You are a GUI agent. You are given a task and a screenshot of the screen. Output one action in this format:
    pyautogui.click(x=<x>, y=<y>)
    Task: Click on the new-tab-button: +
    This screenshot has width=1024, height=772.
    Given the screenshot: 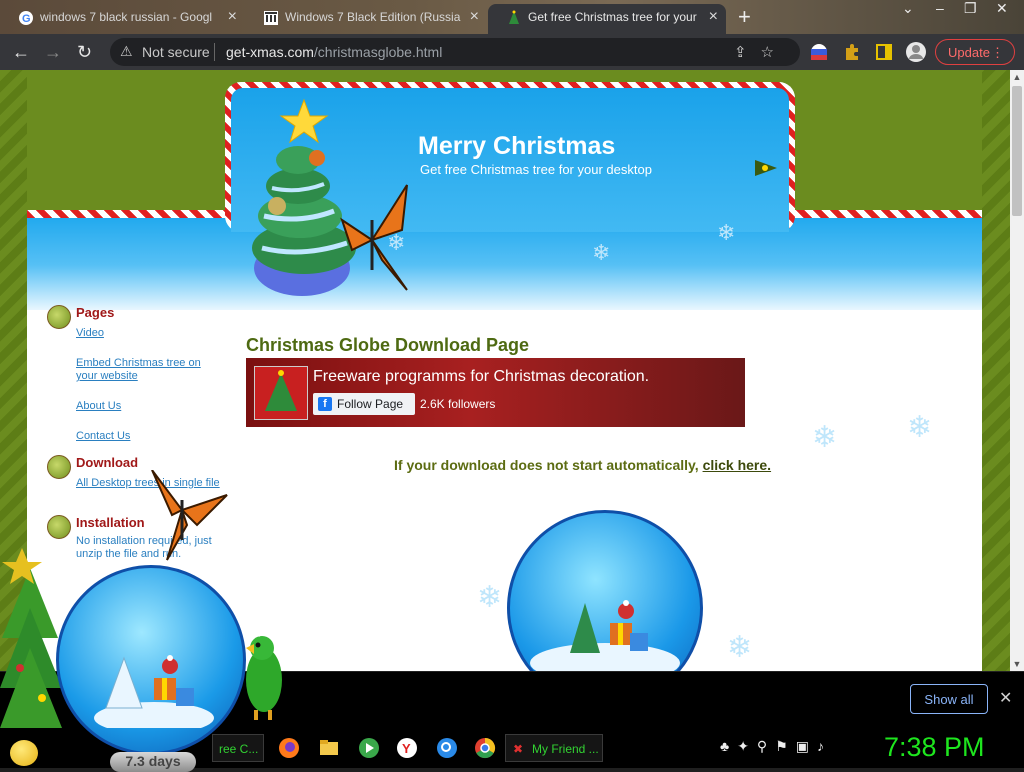 What is the action you would take?
    pyautogui.click(x=744, y=17)
    